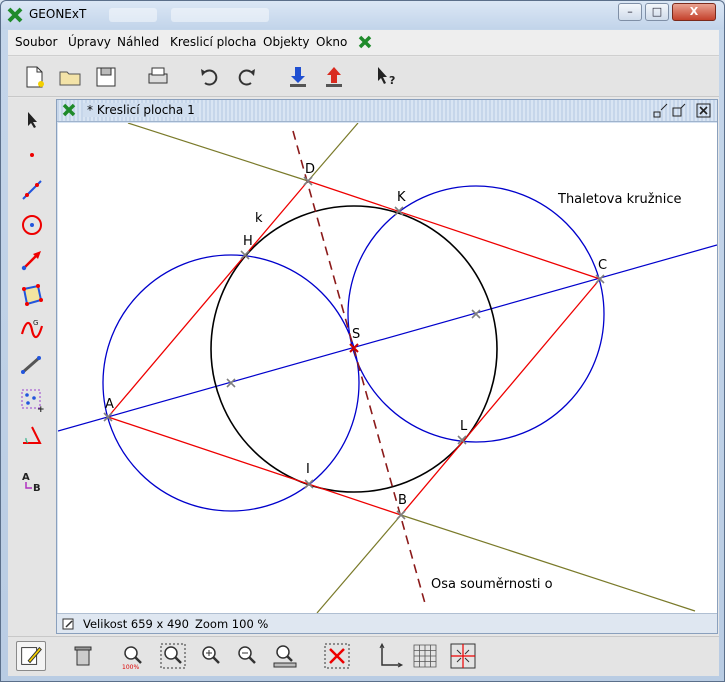 This screenshot has height=682, width=725. Describe the element at coordinates (36, 42) in the screenshot. I see `menu-soubor: Soubor` at that location.